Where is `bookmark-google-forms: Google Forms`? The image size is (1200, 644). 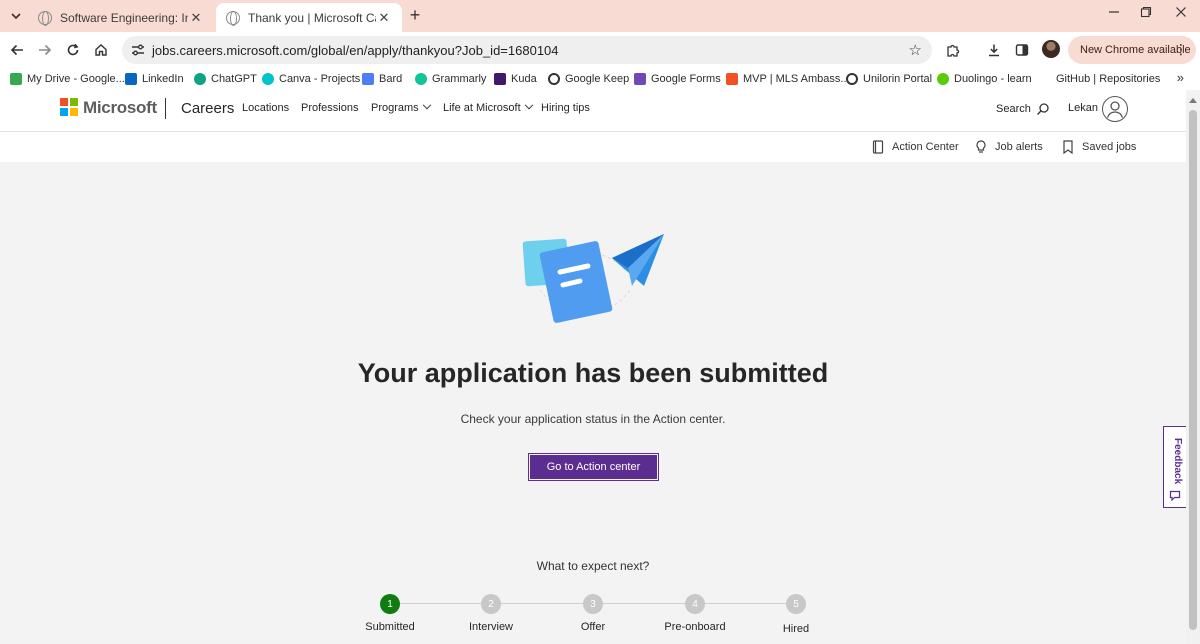 bookmark-google-forms: Google Forms is located at coordinates (677, 79).